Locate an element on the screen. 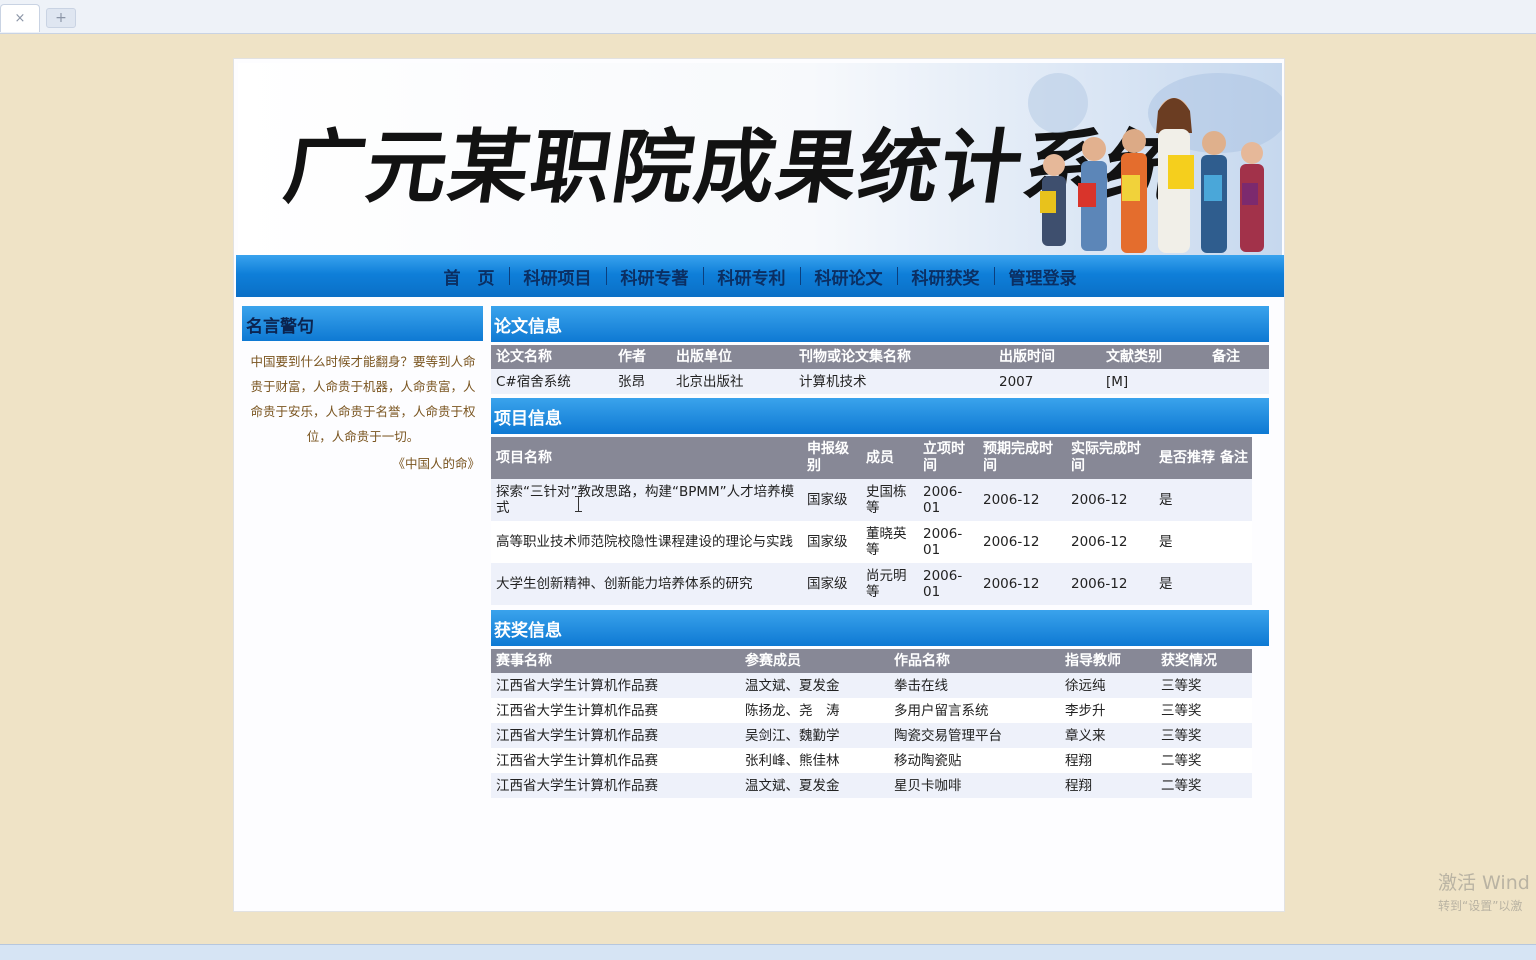  col-competition: 赛事名称 is located at coordinates (615, 661).